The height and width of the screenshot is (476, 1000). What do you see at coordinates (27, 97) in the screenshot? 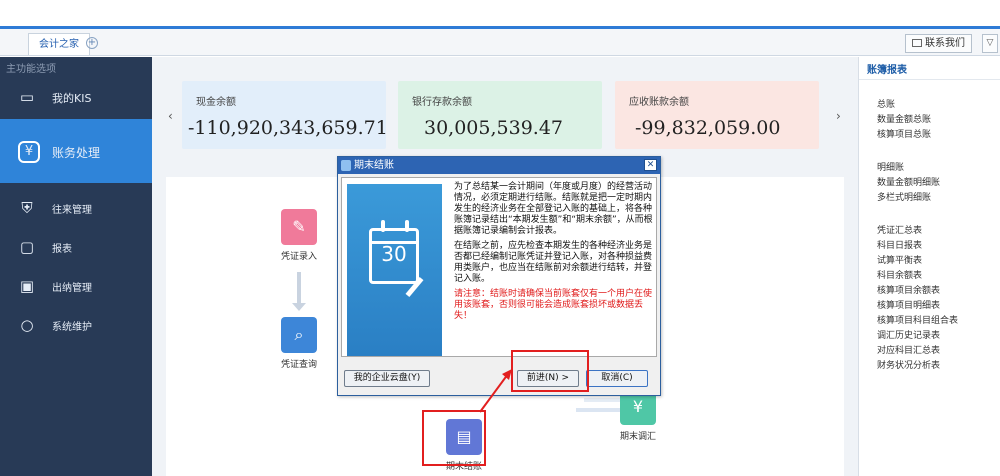
I see `monitor-icon: ▭` at bounding box center [27, 97].